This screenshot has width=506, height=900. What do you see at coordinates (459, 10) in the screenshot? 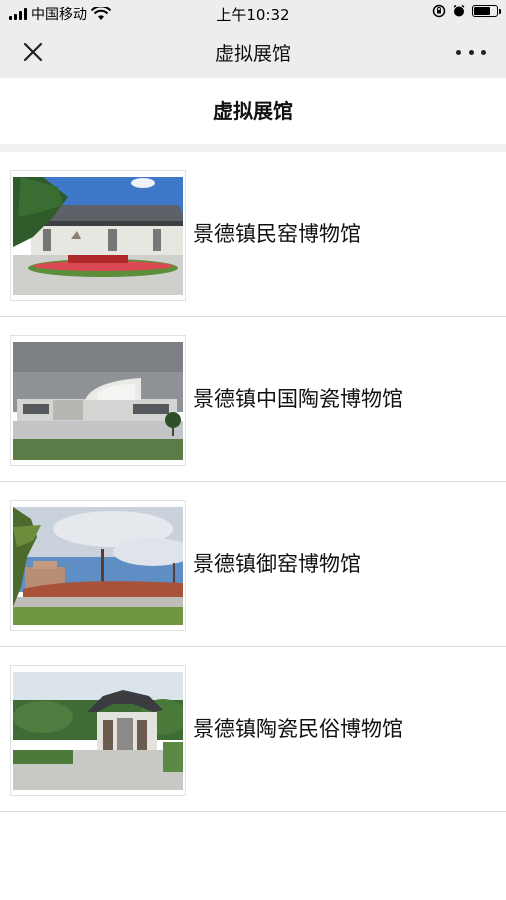
I see `alarm-icon` at bounding box center [459, 10].